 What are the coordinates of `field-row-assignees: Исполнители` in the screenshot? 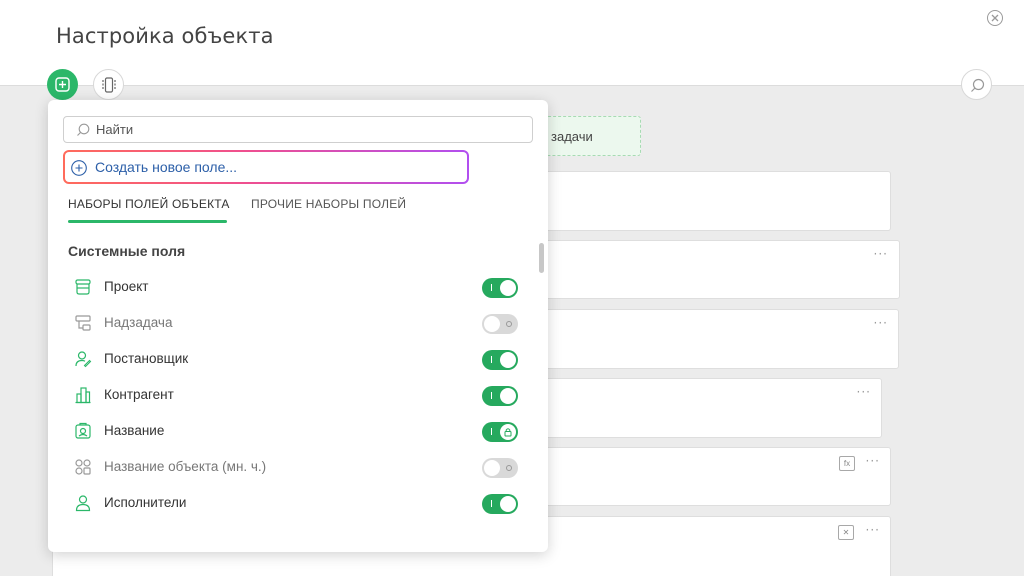 It's located at (293, 503).